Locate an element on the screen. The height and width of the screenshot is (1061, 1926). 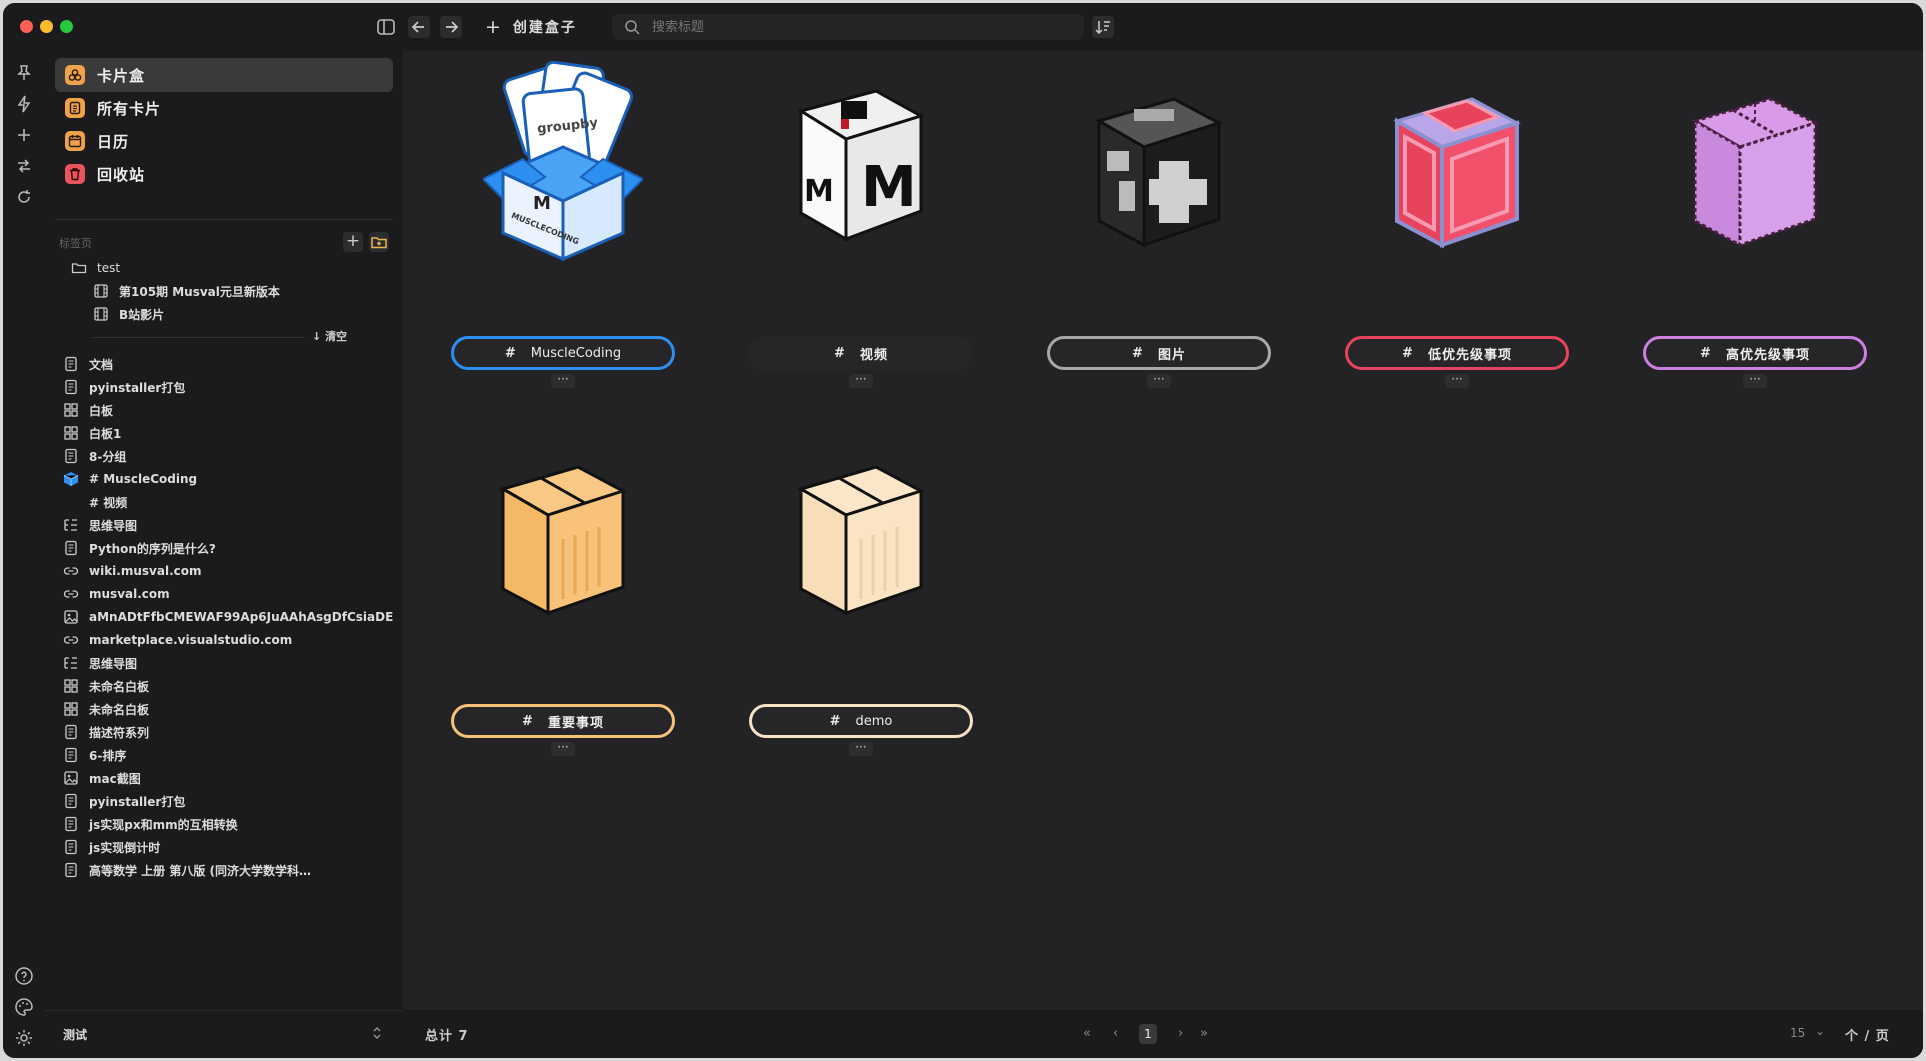
nav-card-box: 卡片盒 is located at coordinates (224, 75).